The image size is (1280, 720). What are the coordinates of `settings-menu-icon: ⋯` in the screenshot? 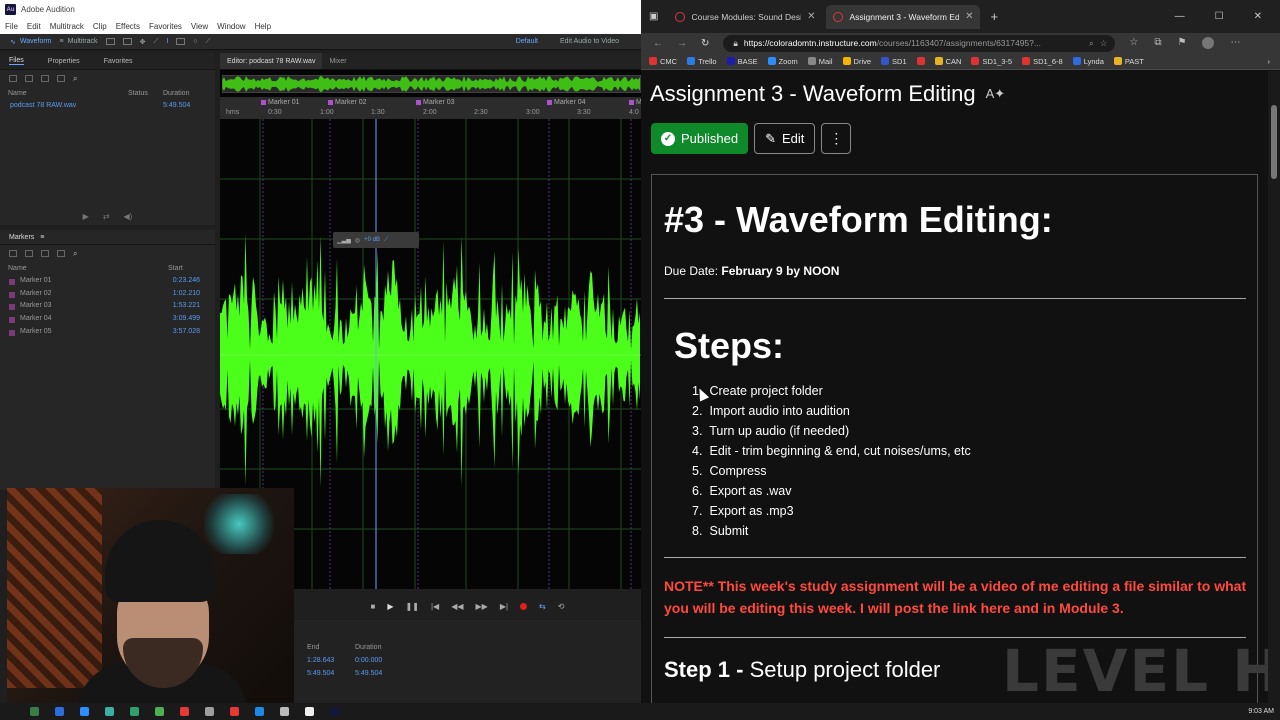 It's located at (1235, 43).